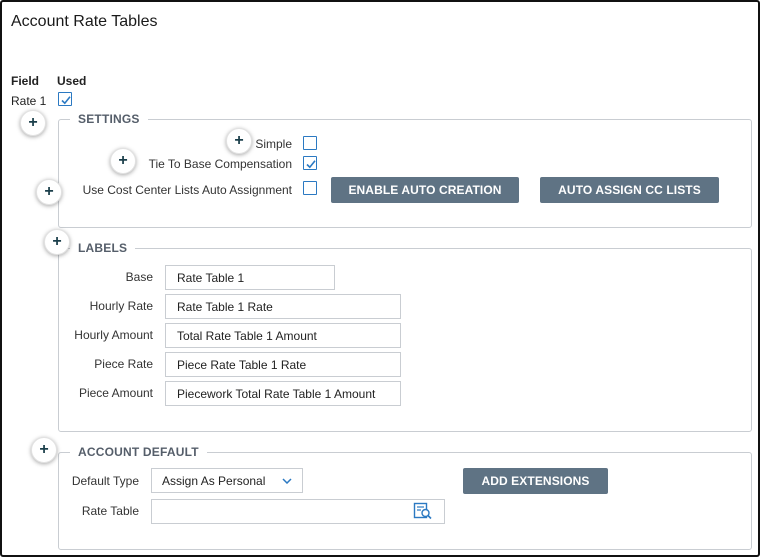  Describe the element at coordinates (138, 452) in the screenshot. I see `account-default-legend: ACCOUNT DEFAULT` at that location.